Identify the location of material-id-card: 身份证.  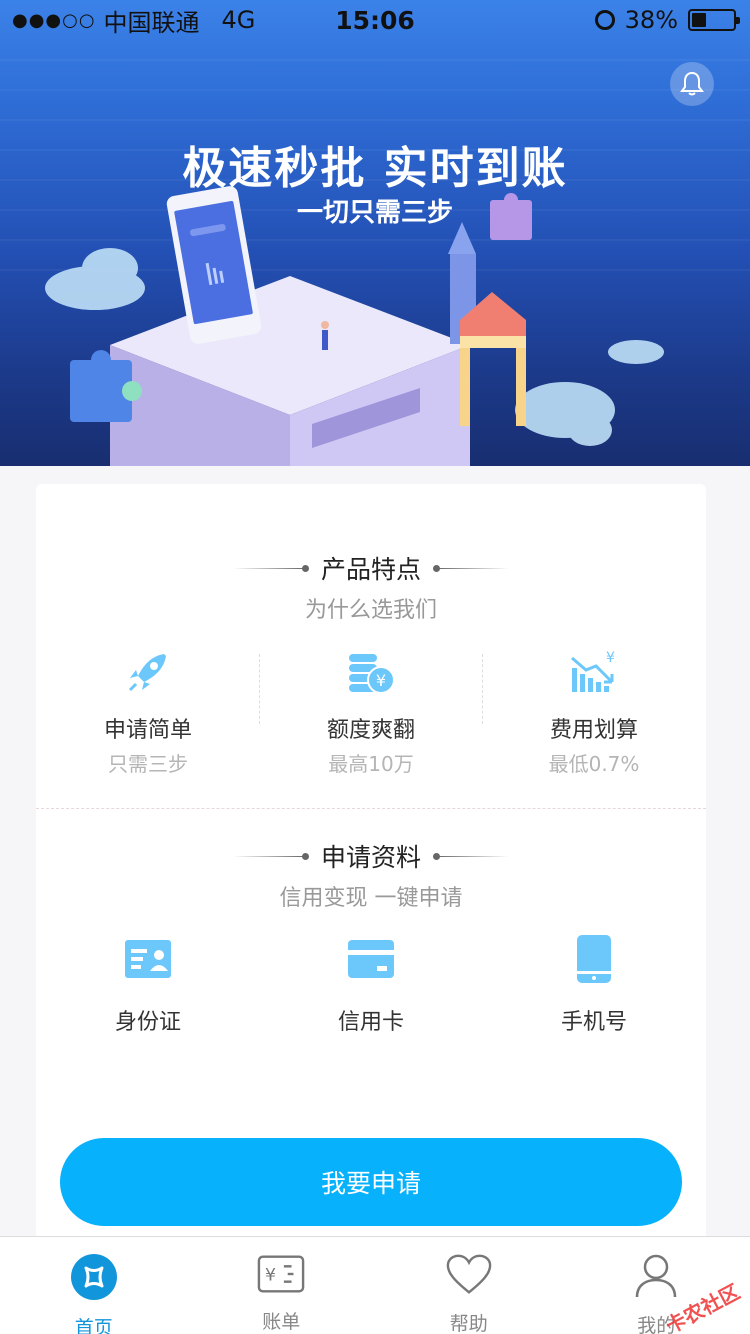
(148, 985).